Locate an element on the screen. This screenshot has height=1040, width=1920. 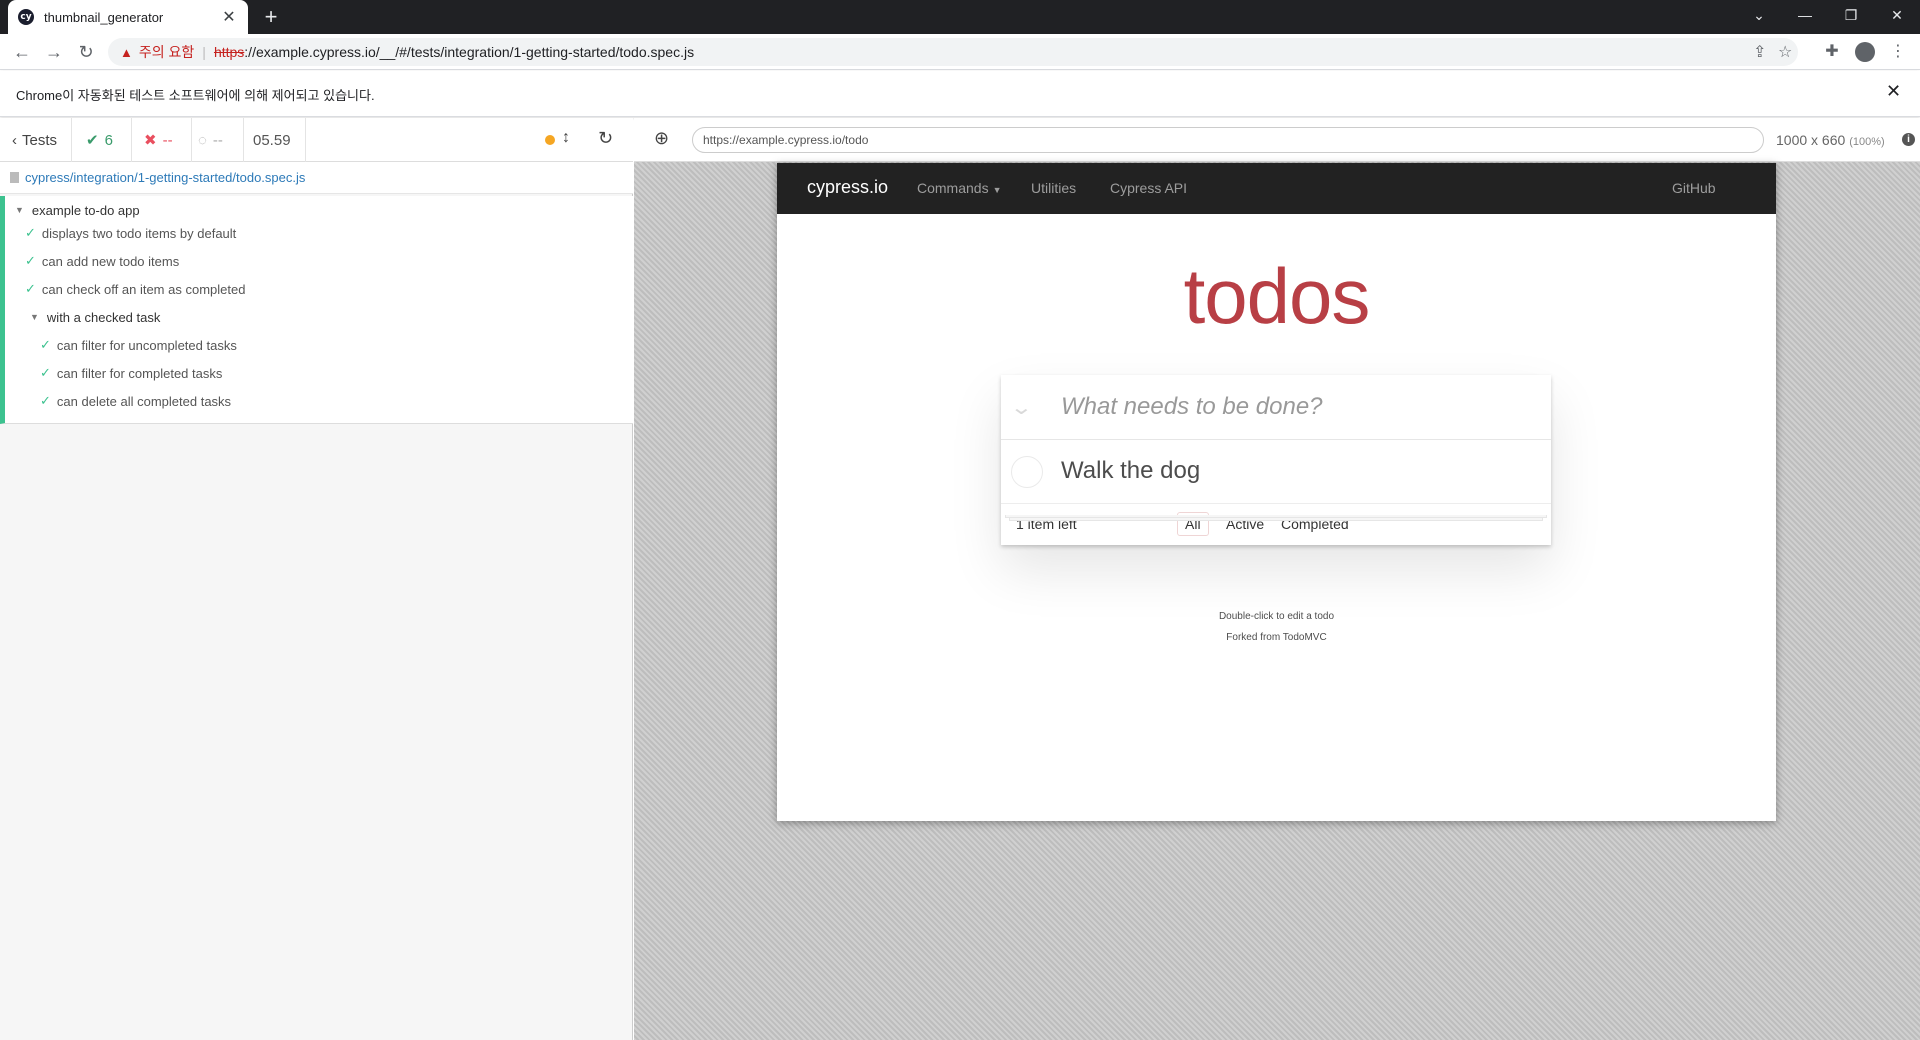
tab-close-icon: ✕ is located at coordinates (229, 17).